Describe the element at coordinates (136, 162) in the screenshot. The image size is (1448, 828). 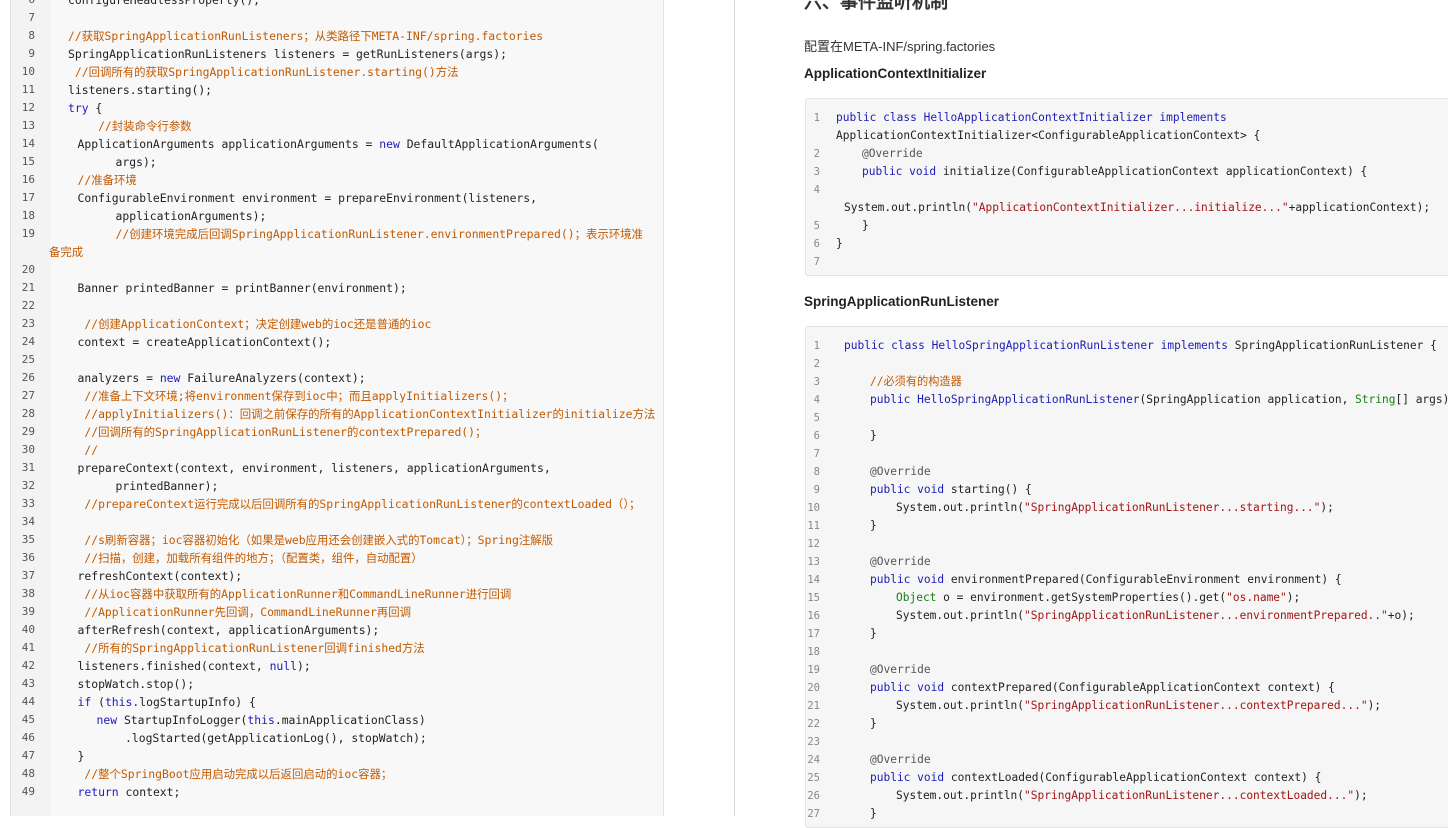
I see `code-text: args);` at that location.